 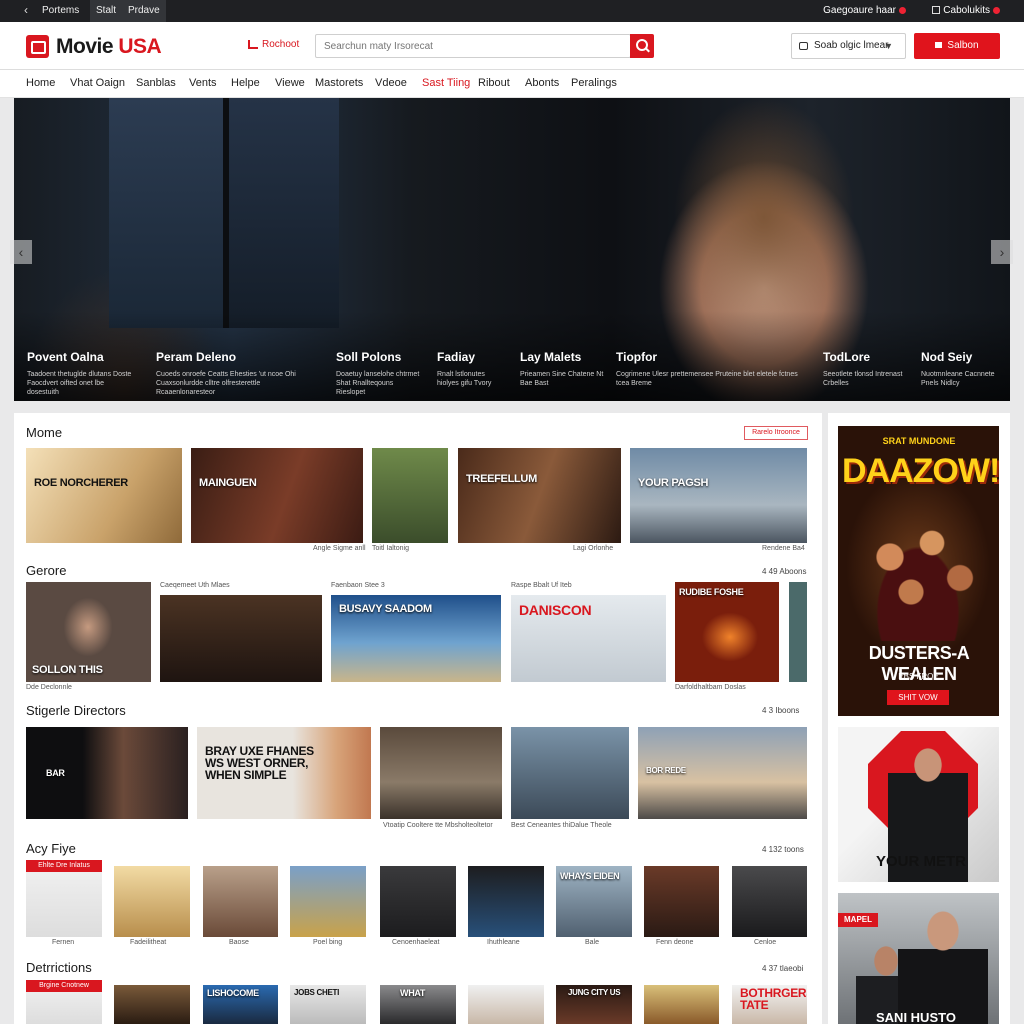 What do you see at coordinates (919, 441) in the screenshot?
I see `poster-kicker: SRAT MUNDONE` at bounding box center [919, 441].